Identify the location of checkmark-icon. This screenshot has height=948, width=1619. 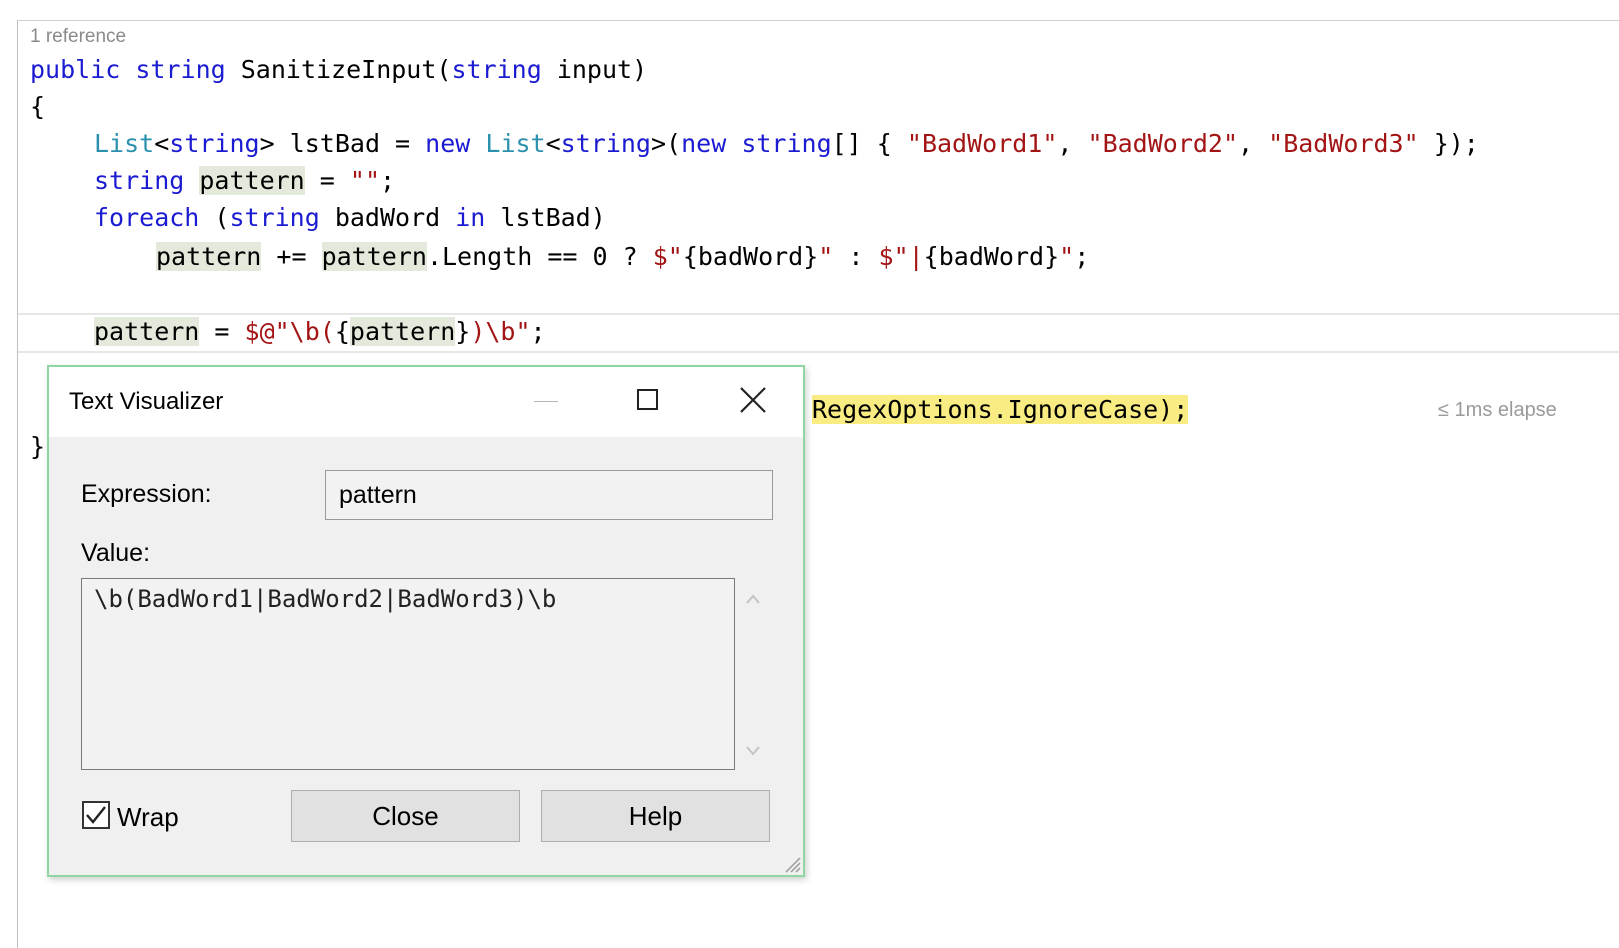
(96, 815).